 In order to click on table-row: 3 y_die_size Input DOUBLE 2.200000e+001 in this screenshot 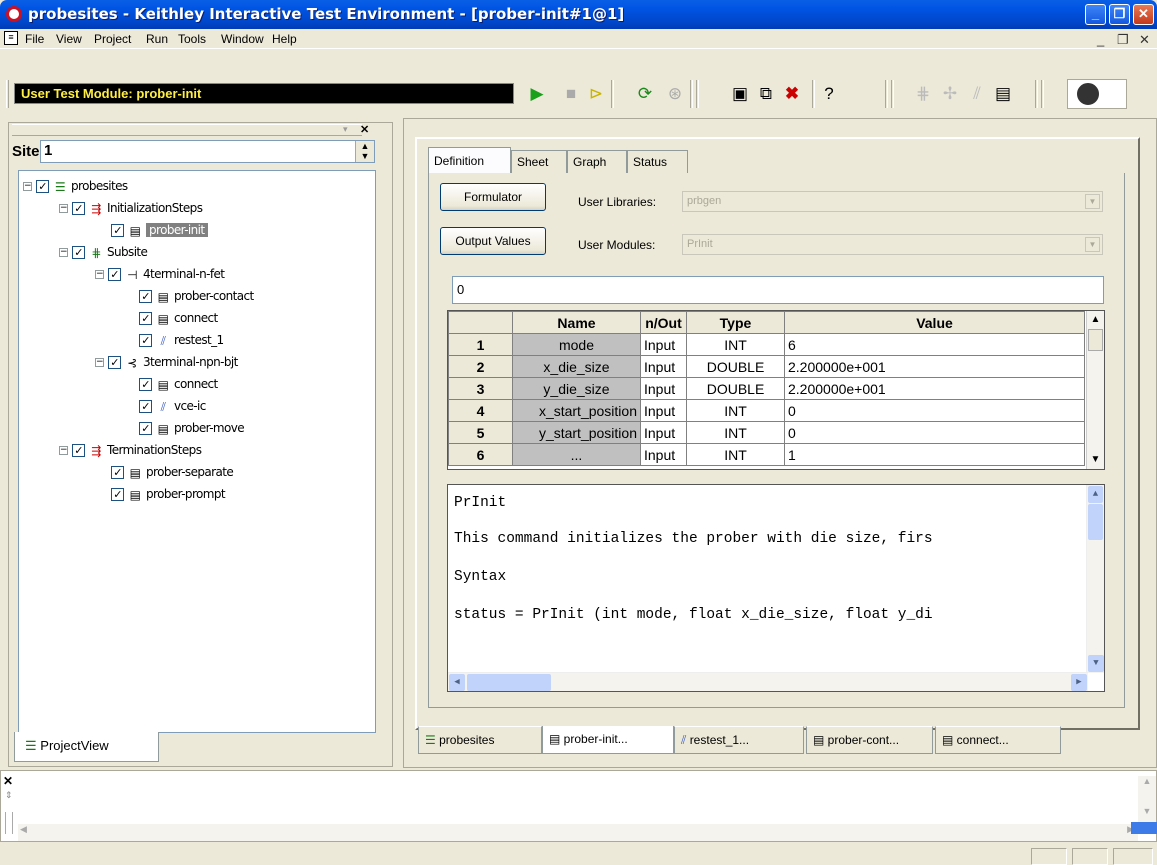, I will do `click(766, 388)`.